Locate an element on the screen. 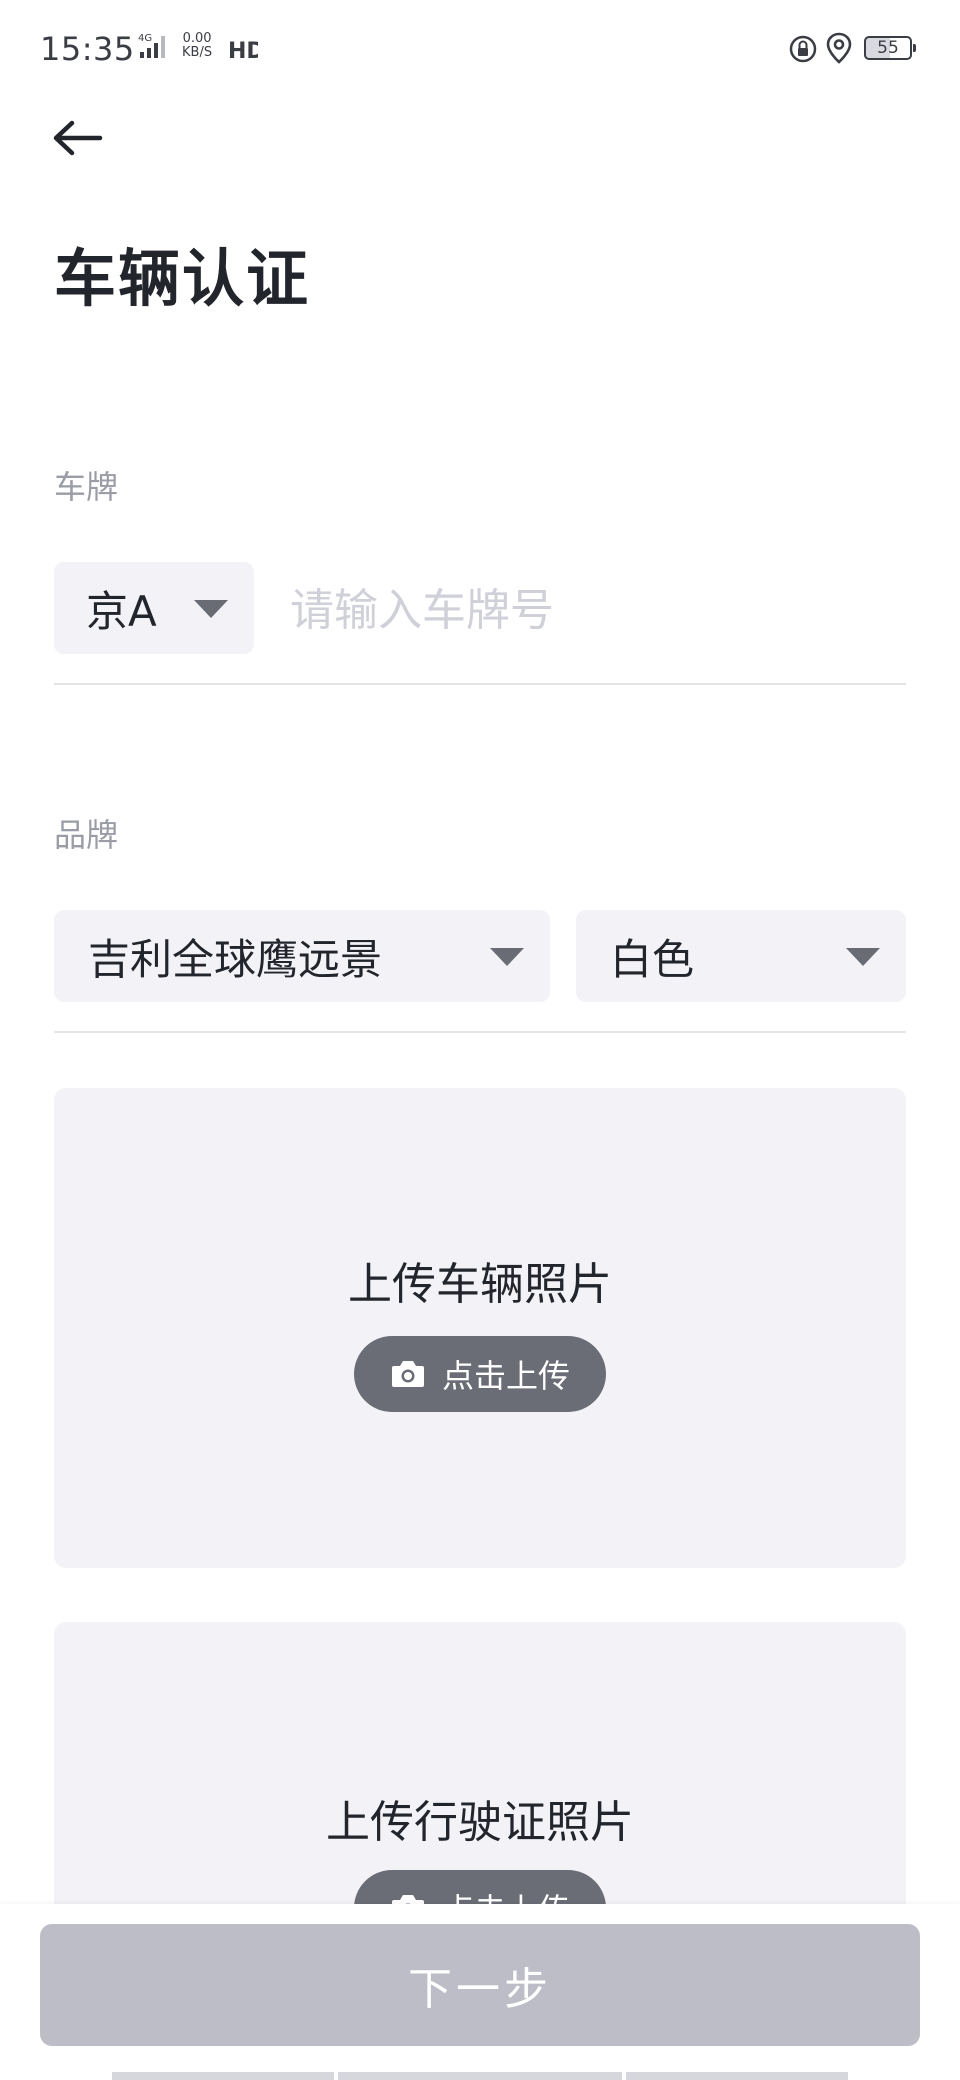  next-step-button: 下一步 is located at coordinates (480, 1985).